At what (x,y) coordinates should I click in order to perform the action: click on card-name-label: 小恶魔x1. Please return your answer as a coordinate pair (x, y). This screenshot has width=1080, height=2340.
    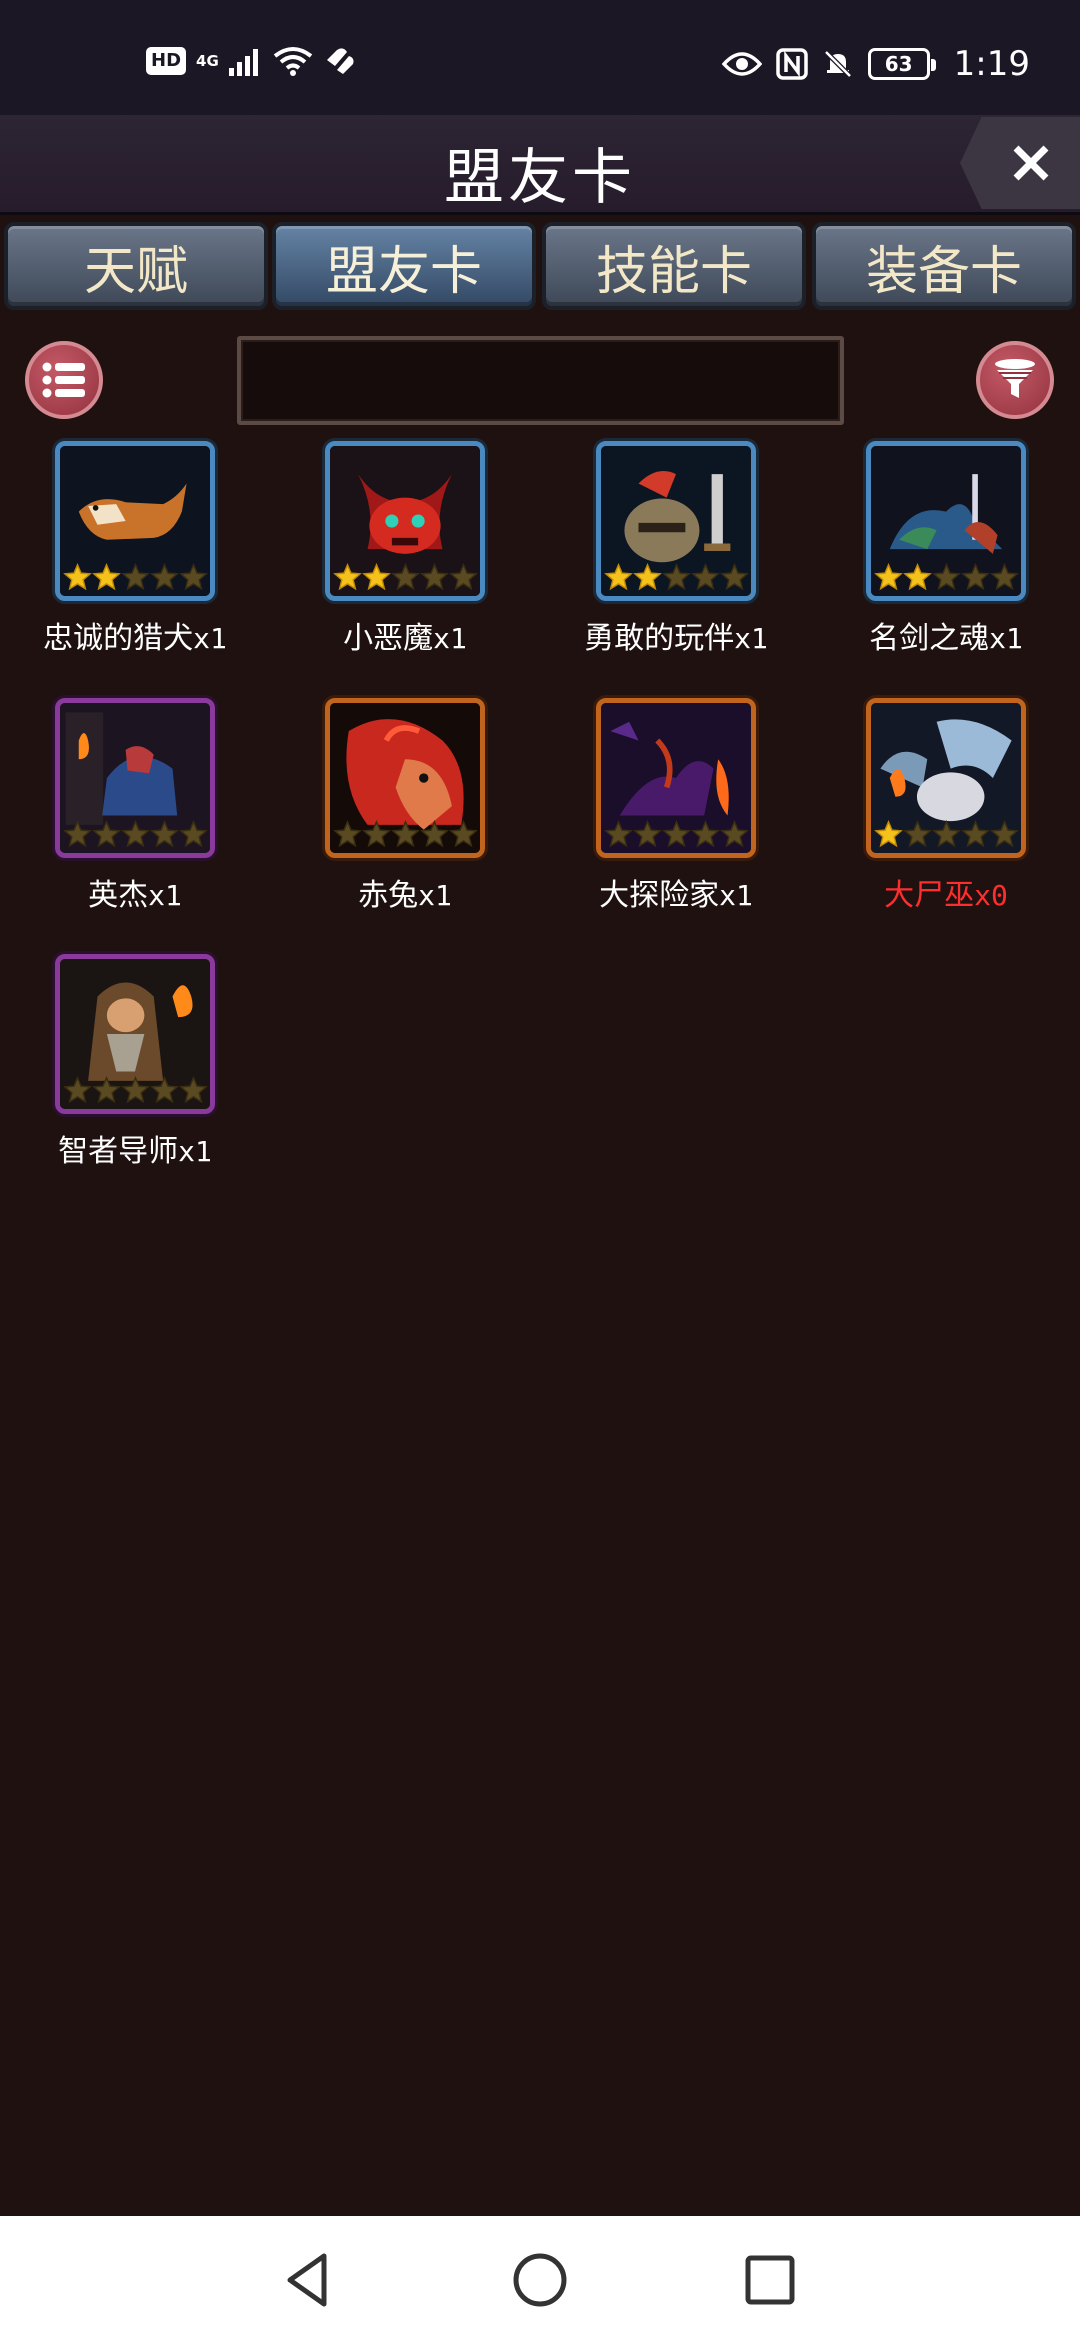
    Looking at the image, I should click on (405, 635).